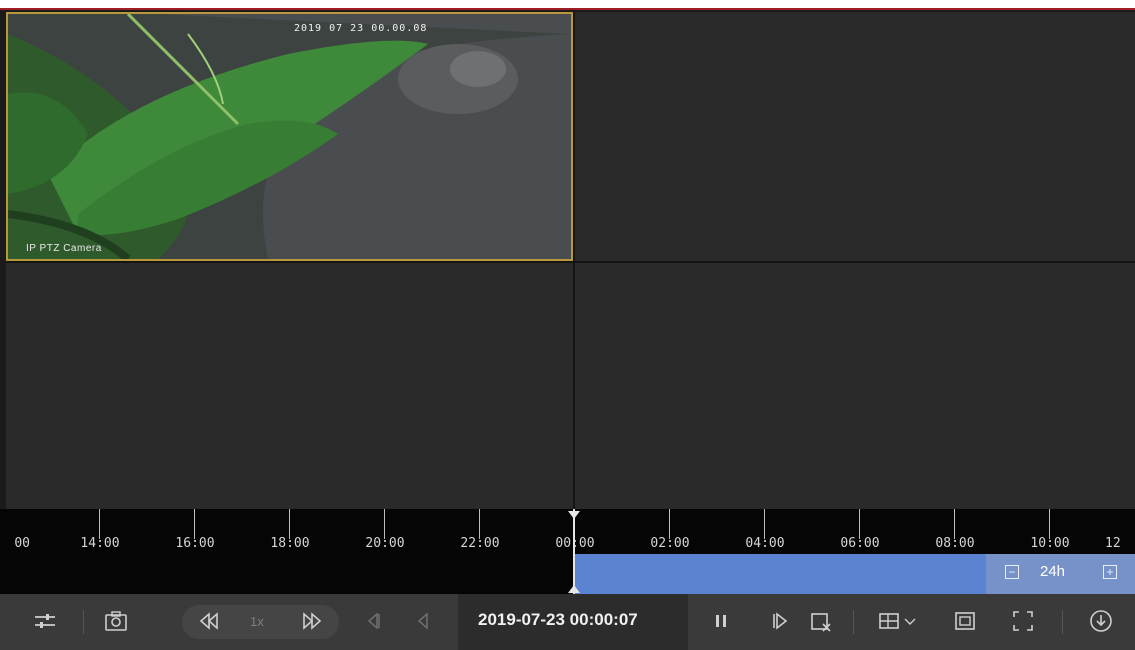  I want to click on fast-forward-icon, so click(312, 621).